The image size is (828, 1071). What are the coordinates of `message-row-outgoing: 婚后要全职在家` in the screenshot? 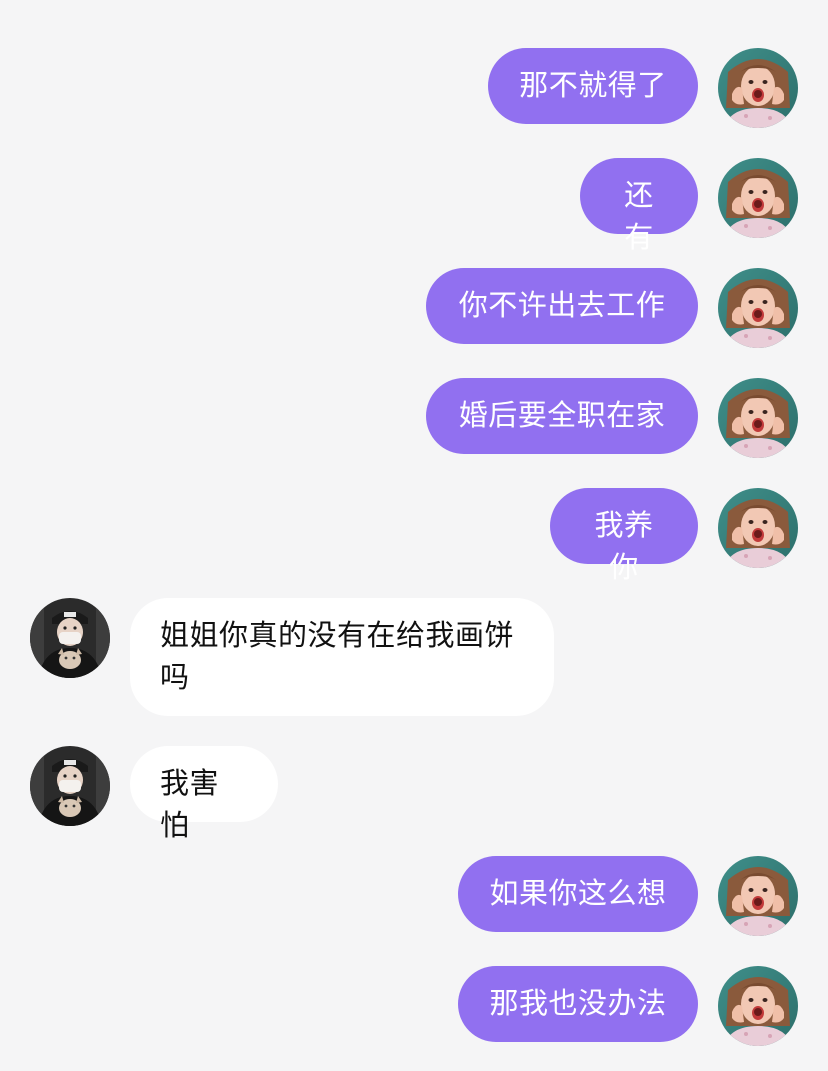 It's located at (414, 418).